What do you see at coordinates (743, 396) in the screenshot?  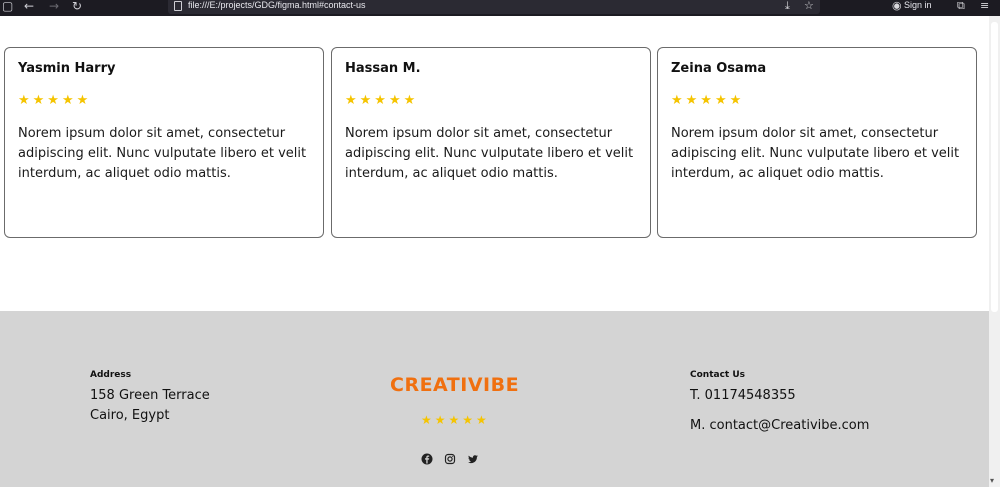 I see `contact-phone: T. 01174548355` at bounding box center [743, 396].